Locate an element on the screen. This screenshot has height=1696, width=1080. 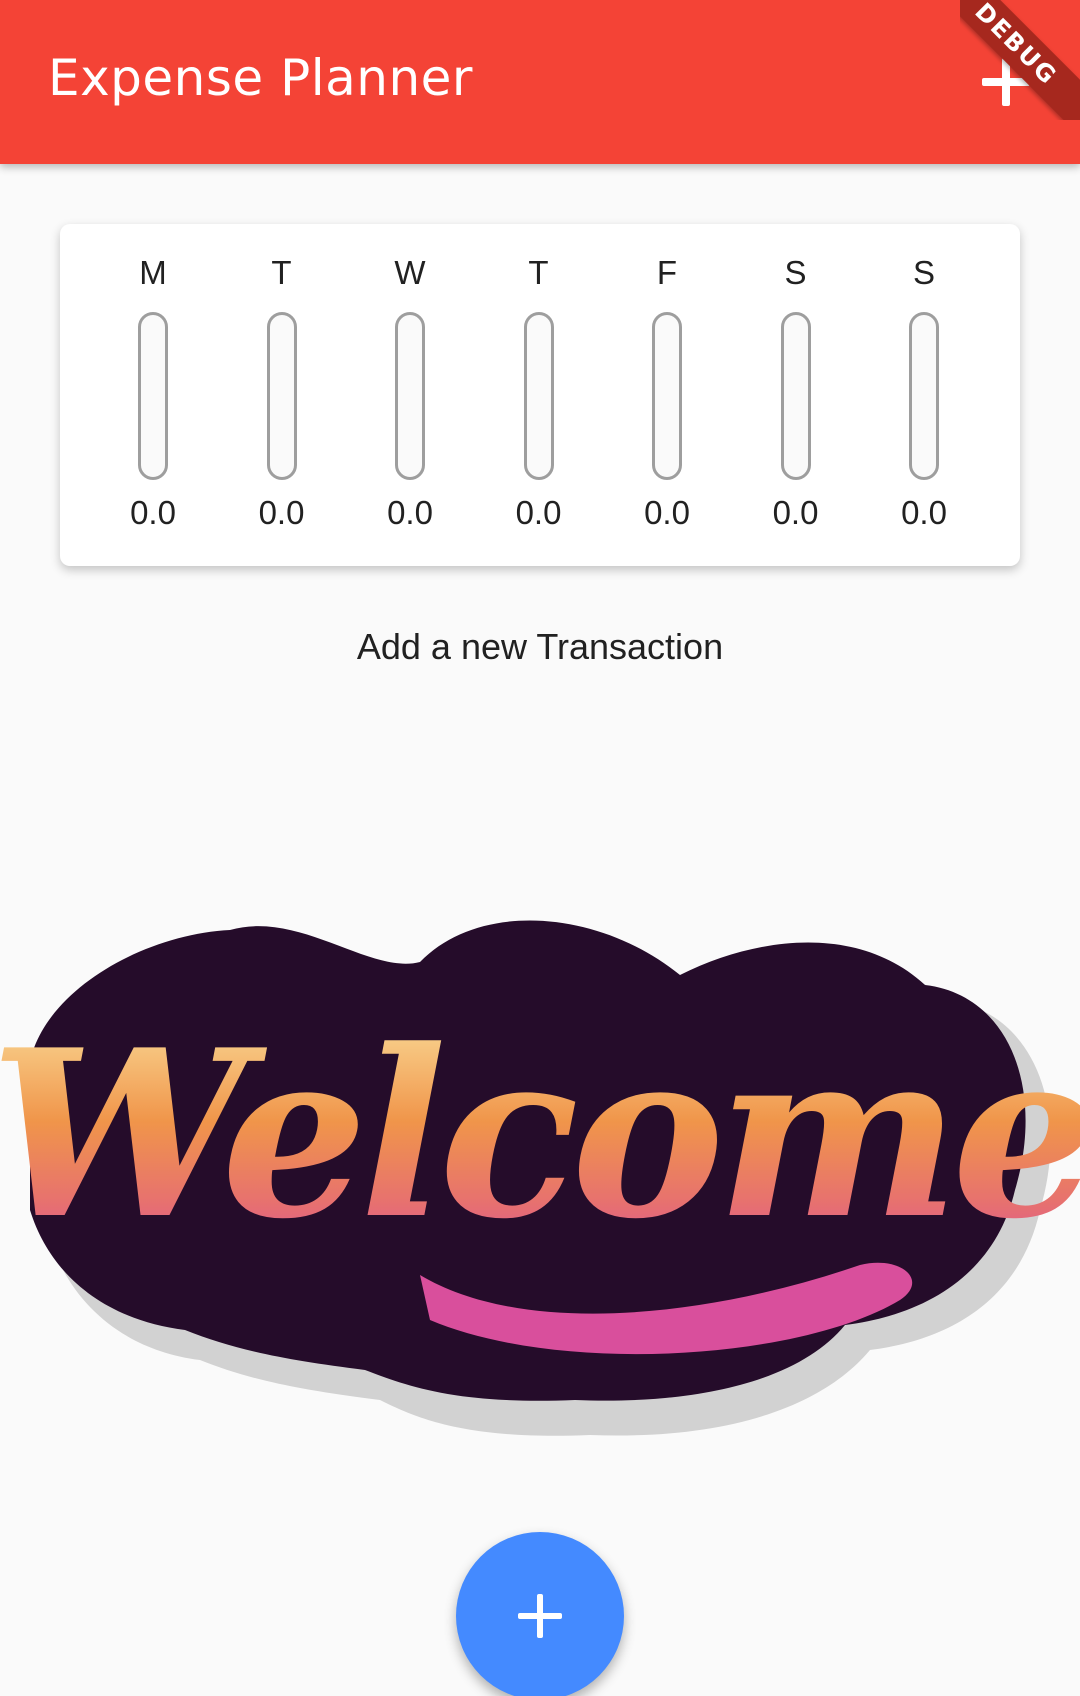
chart-bar-5: S 0.0 is located at coordinates (796, 395).